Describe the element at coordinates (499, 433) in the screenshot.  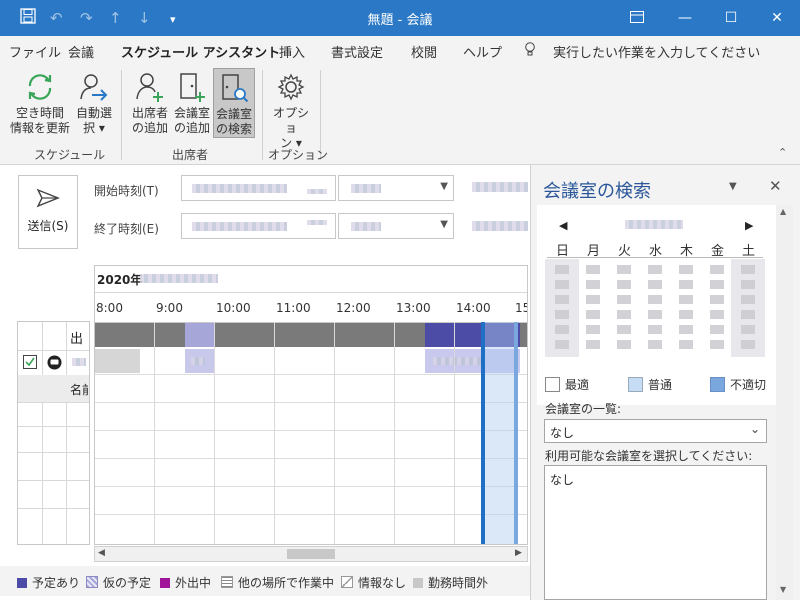
I see `meeting-time-selection` at that location.